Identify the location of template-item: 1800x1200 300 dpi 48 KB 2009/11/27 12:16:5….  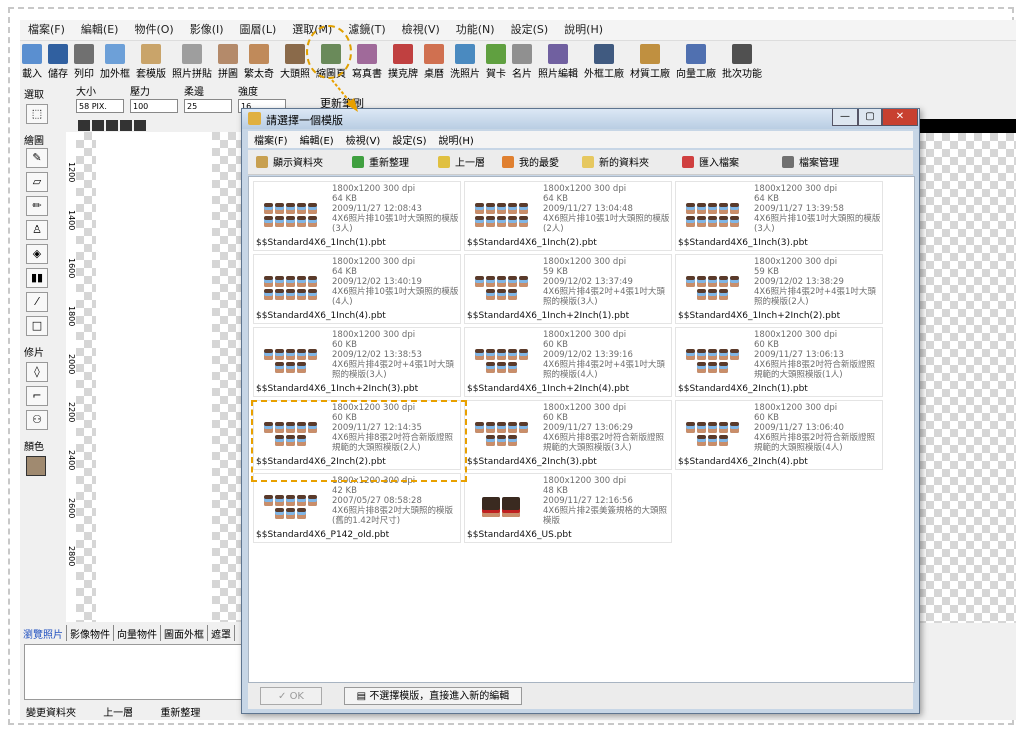
(568, 508).